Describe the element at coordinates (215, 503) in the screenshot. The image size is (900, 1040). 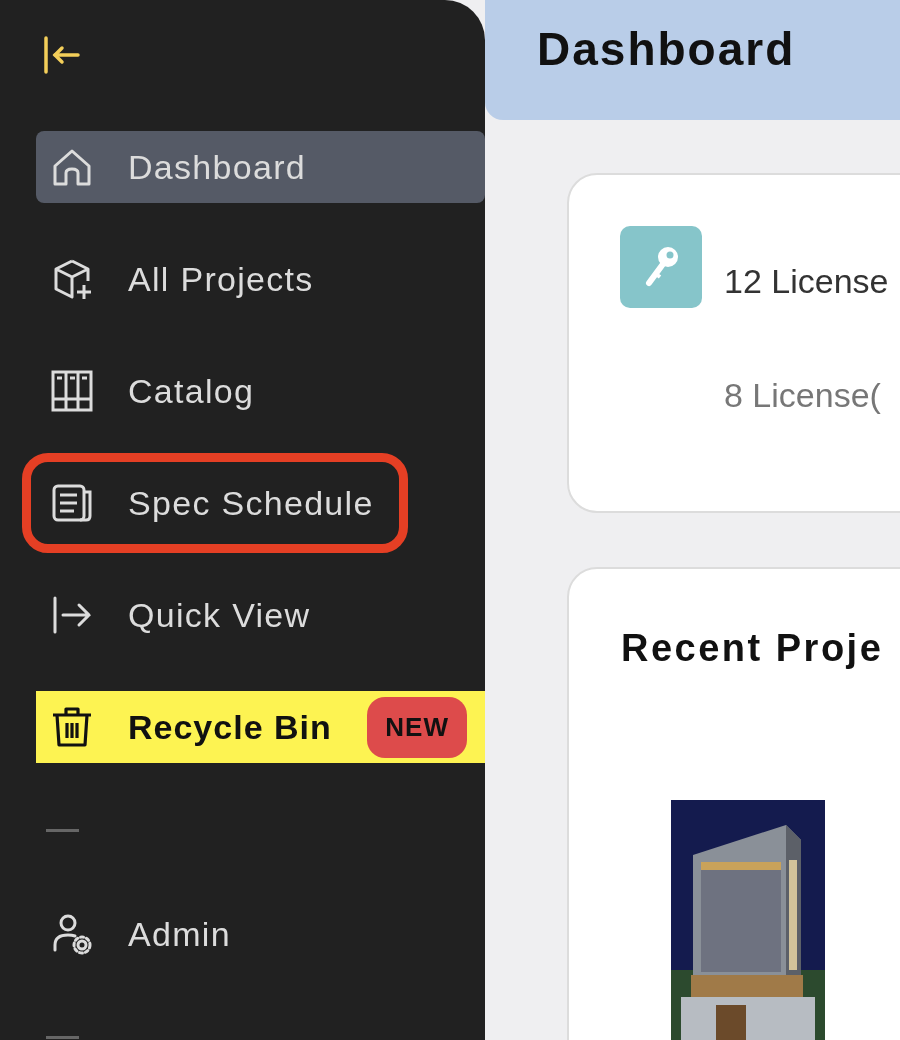
I see `sidebar-item: Spec Schedule` at that location.